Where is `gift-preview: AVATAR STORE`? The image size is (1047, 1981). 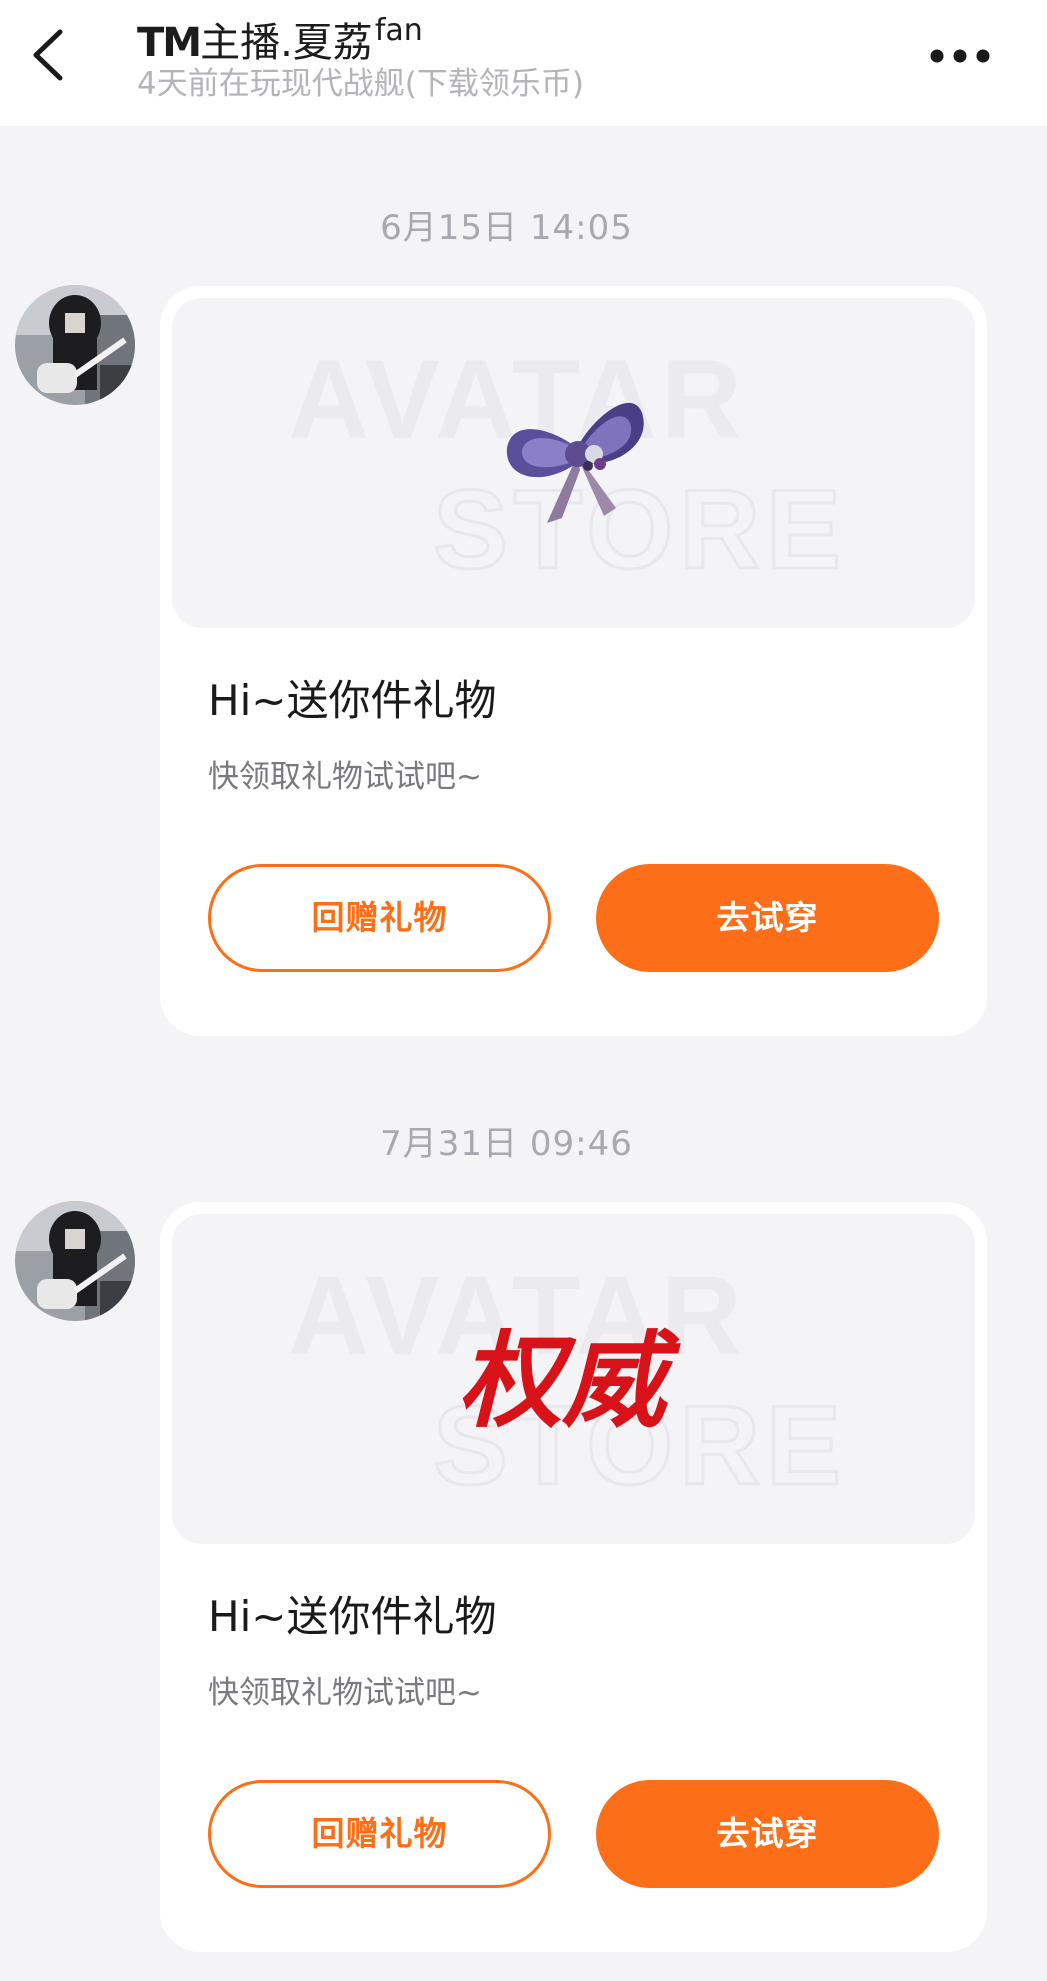 gift-preview: AVATAR STORE is located at coordinates (573, 463).